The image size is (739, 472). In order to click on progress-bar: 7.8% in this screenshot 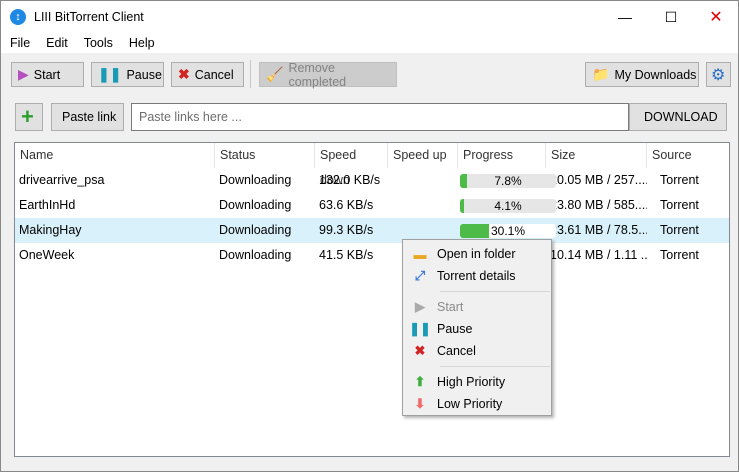, I will do `click(508, 181)`.